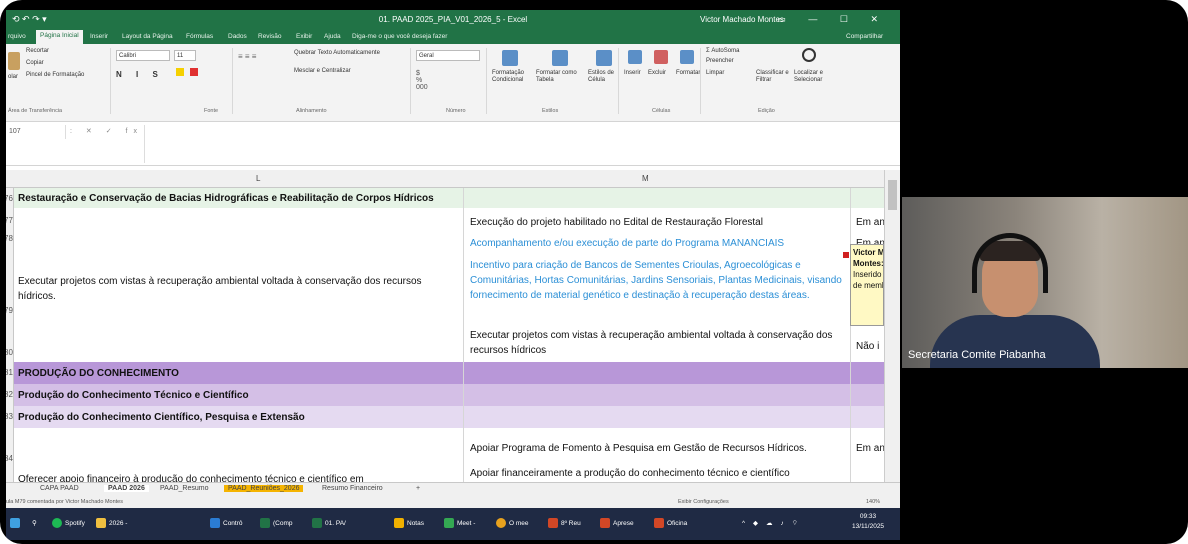  Describe the element at coordinates (9, 220) in the screenshot. I see `row-number: 77` at that location.